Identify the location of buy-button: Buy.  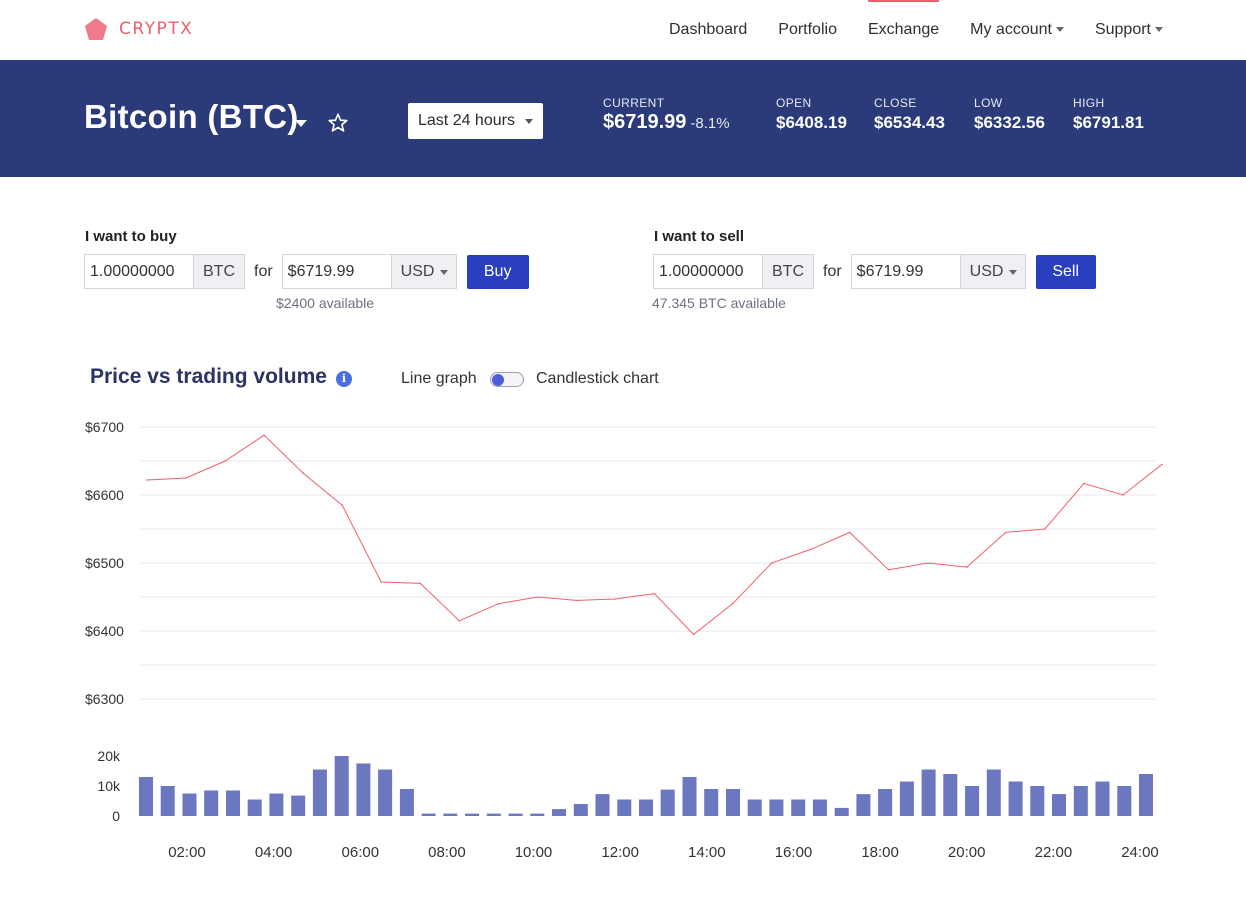
(497, 271).